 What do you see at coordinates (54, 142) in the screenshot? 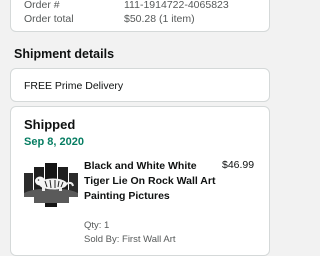
I see `shipment-date: Sep 8, 2020` at bounding box center [54, 142].